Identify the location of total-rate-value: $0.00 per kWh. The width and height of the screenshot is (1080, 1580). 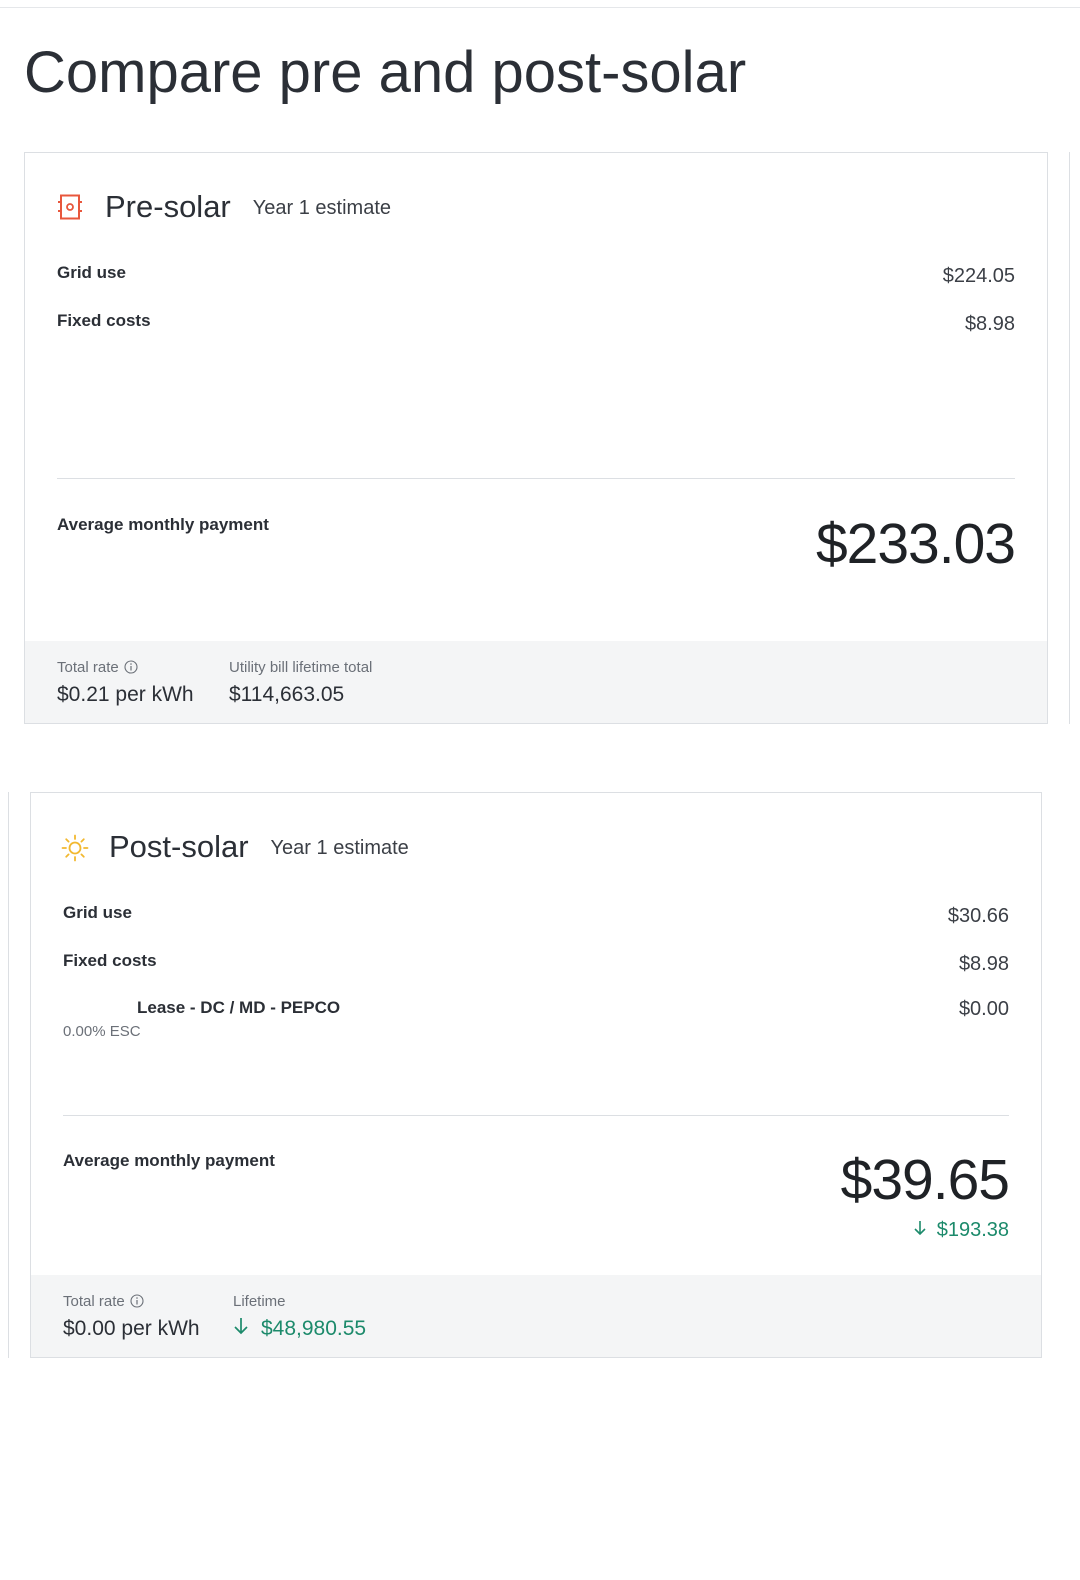
(131, 1328).